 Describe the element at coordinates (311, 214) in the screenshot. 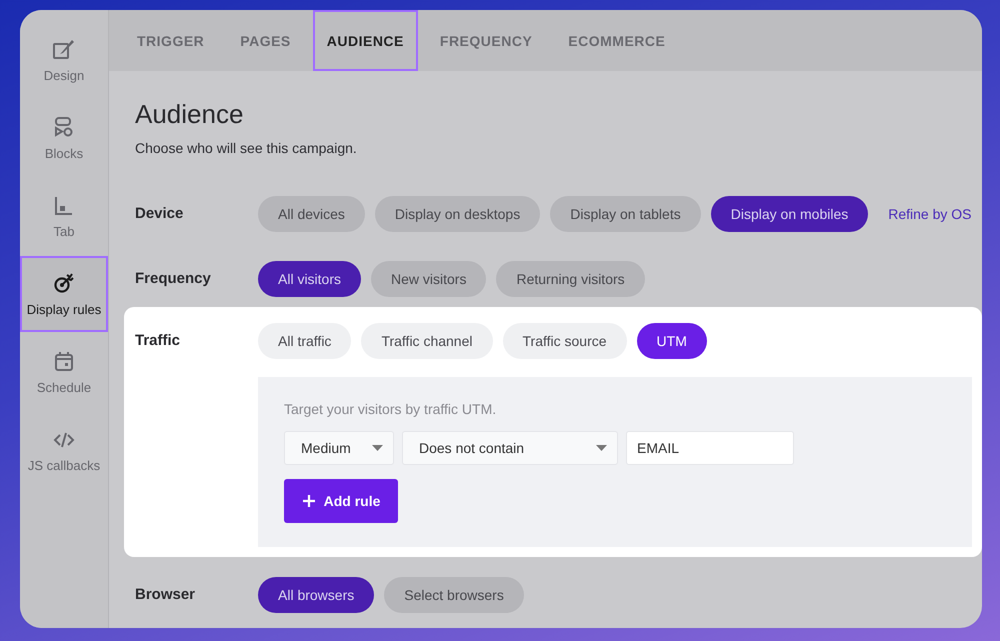

I see `option-chip: All devices` at that location.